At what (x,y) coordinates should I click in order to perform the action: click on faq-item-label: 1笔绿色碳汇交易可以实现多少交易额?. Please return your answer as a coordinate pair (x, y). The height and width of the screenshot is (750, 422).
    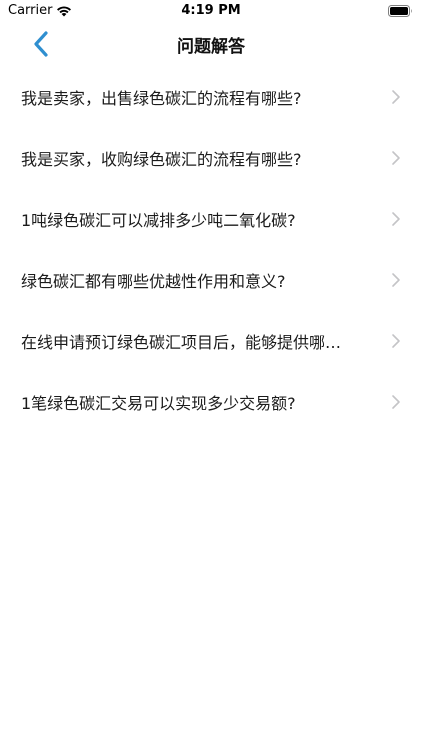
    Looking at the image, I should click on (158, 403).